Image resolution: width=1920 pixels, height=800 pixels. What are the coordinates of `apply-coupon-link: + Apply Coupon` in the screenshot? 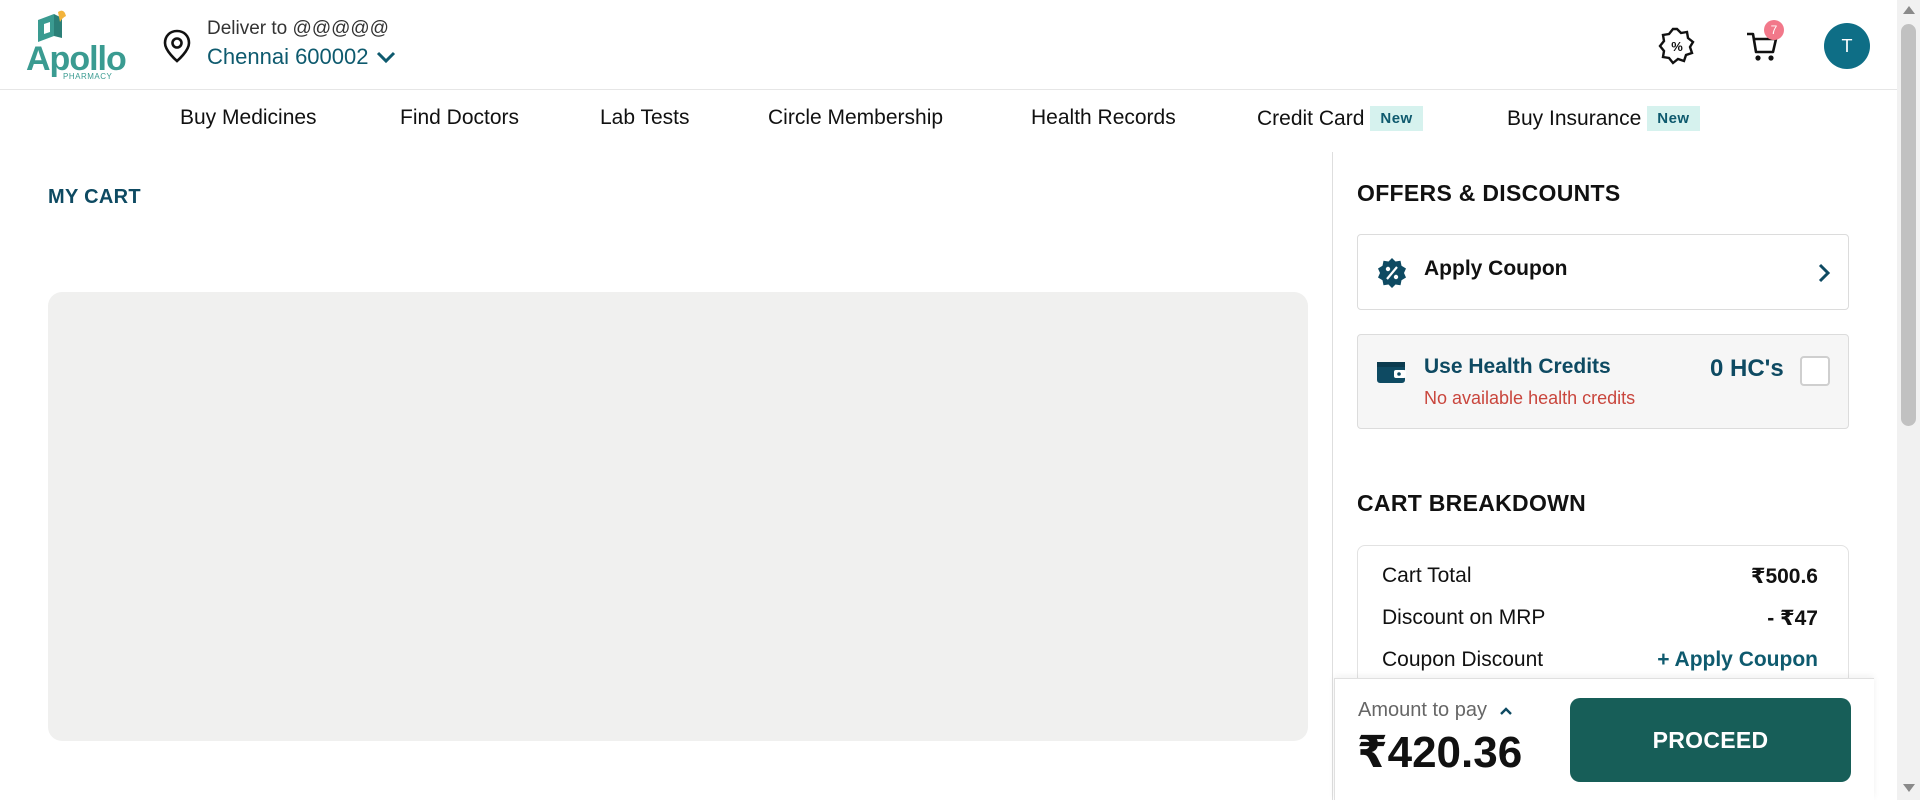 It's located at (1737, 660).